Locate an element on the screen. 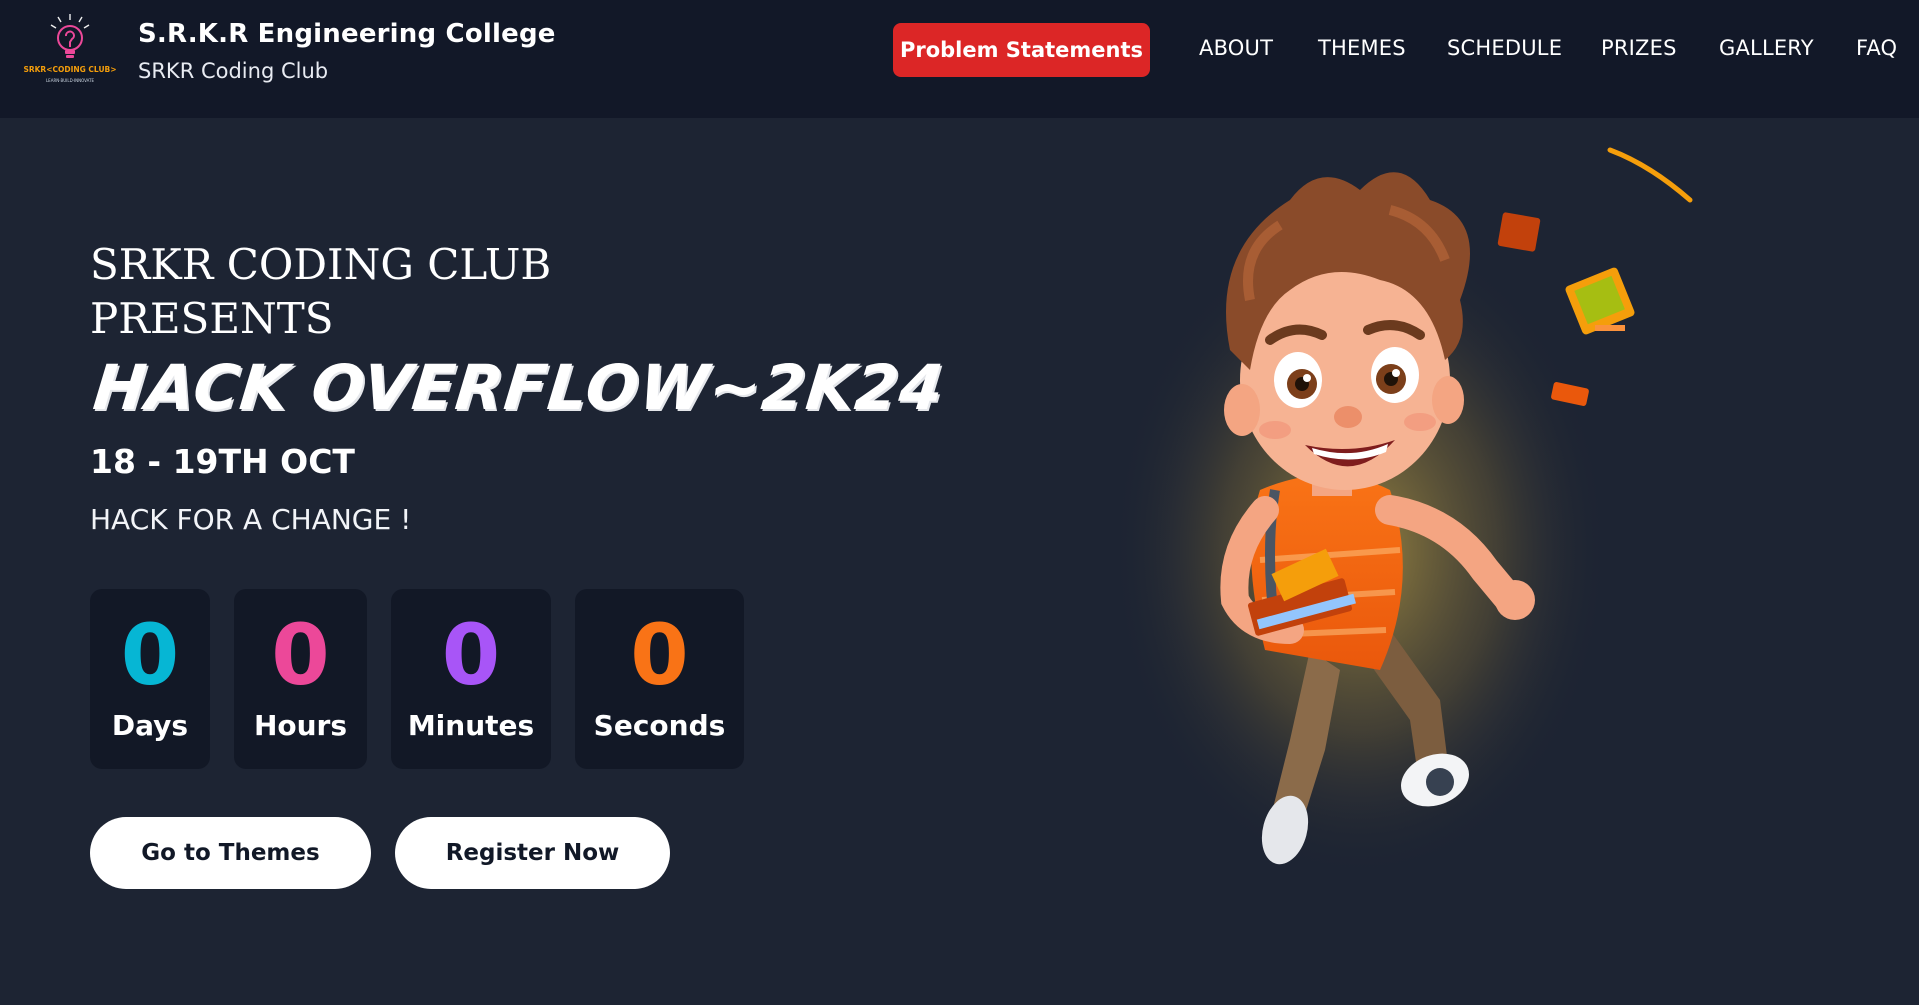 The height and width of the screenshot is (1005, 1919). countdown-minutes-value: 0 is located at coordinates (471, 655).